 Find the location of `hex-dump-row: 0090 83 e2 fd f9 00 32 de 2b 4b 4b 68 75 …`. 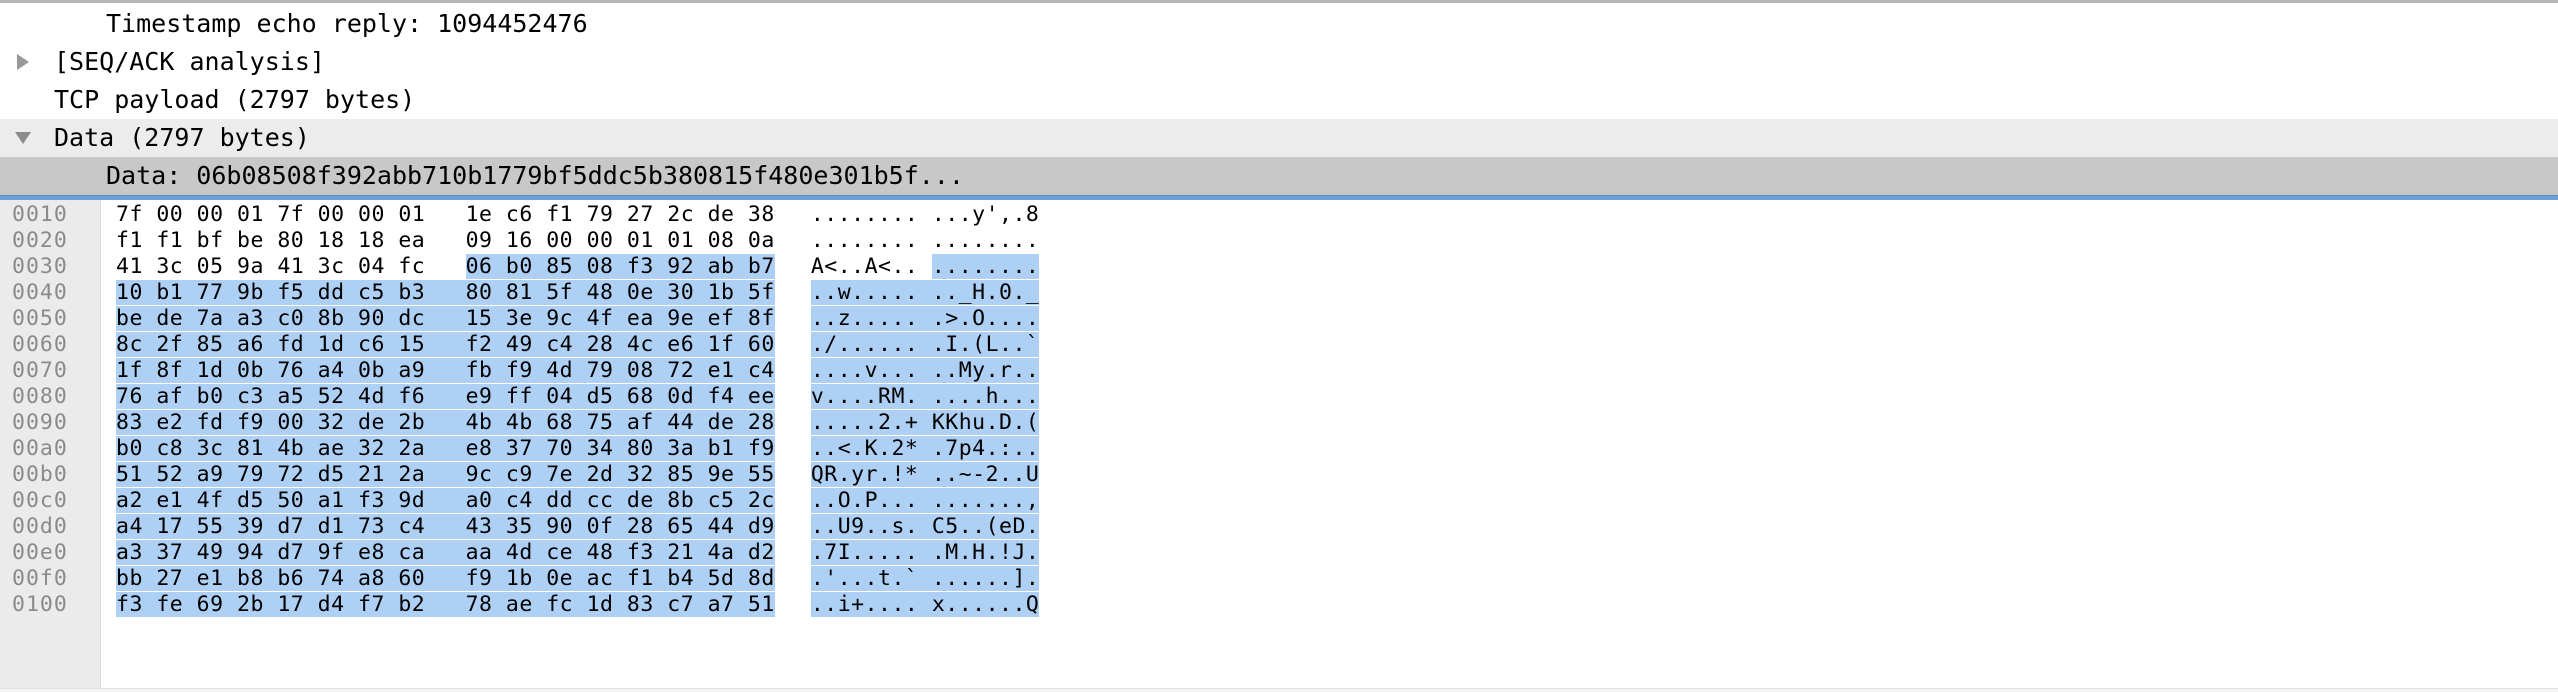

hex-dump-row: 0090 83 e2 fd f9 00 32 de 2b 4b 4b 68 75 … is located at coordinates (1279, 423).